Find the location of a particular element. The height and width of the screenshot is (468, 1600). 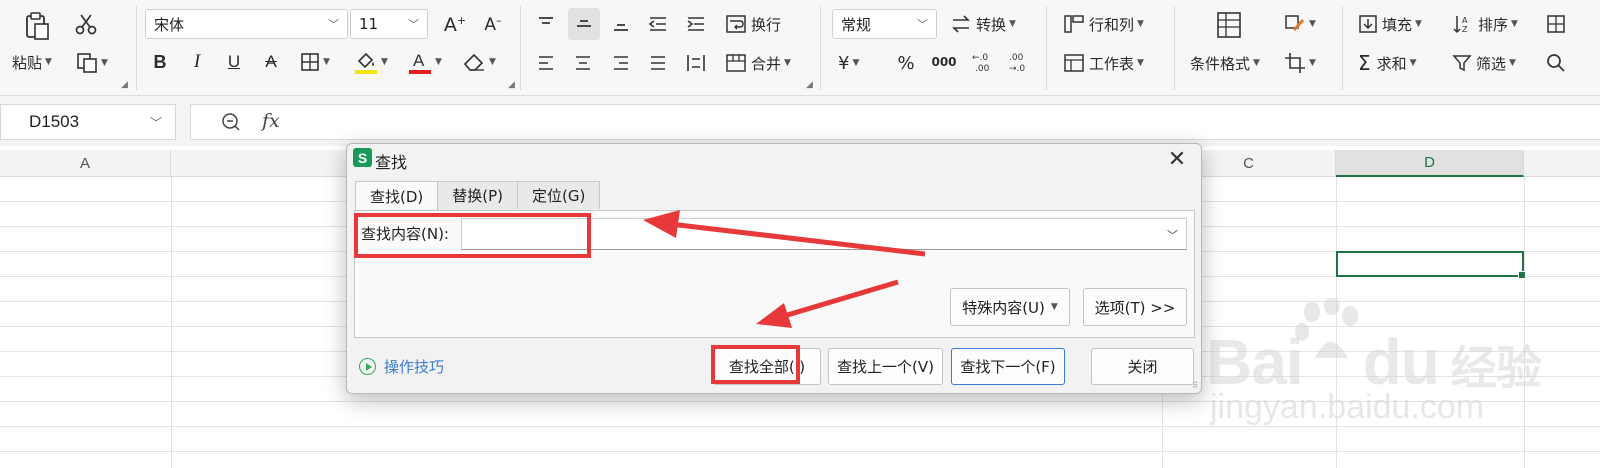

annotation-arrows is located at coordinates (784, 269).